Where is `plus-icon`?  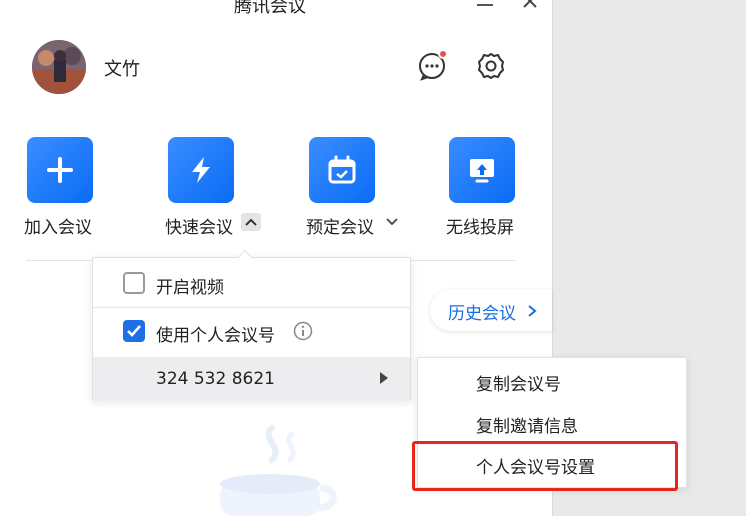 plus-icon is located at coordinates (60, 170).